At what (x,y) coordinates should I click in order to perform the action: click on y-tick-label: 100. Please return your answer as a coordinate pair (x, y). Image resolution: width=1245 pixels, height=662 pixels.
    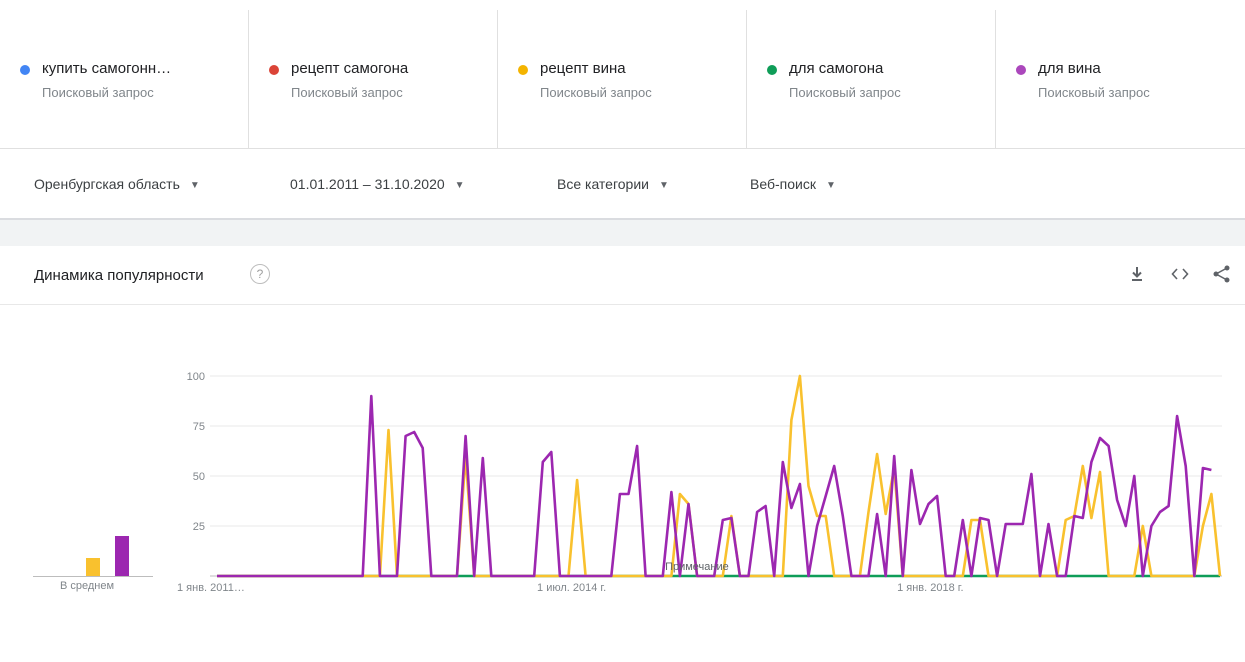
    Looking at the image, I should click on (196, 377).